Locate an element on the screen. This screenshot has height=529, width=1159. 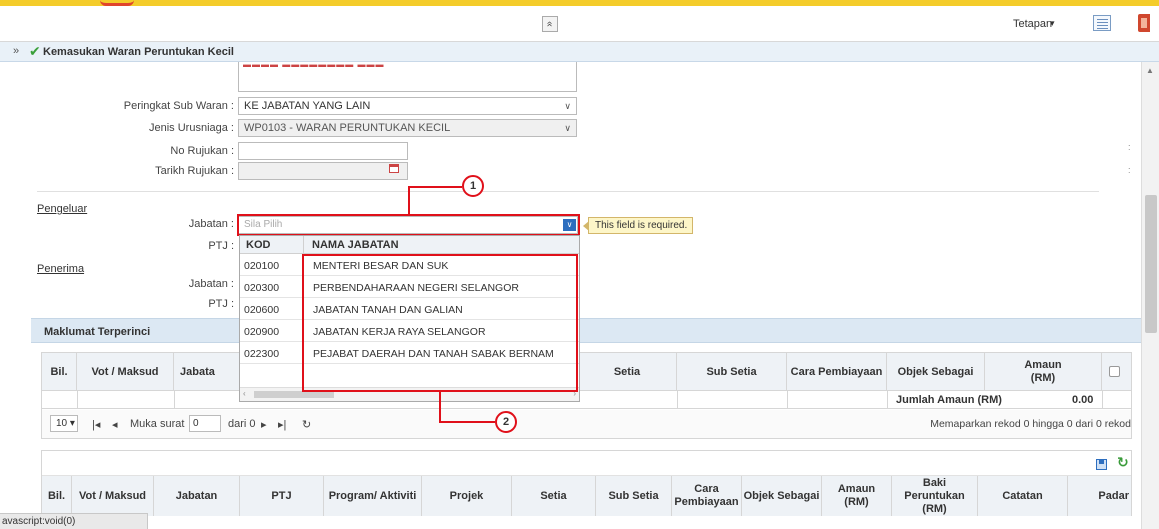
sum-value: 0.00 is located at coordinates (1083, 400).